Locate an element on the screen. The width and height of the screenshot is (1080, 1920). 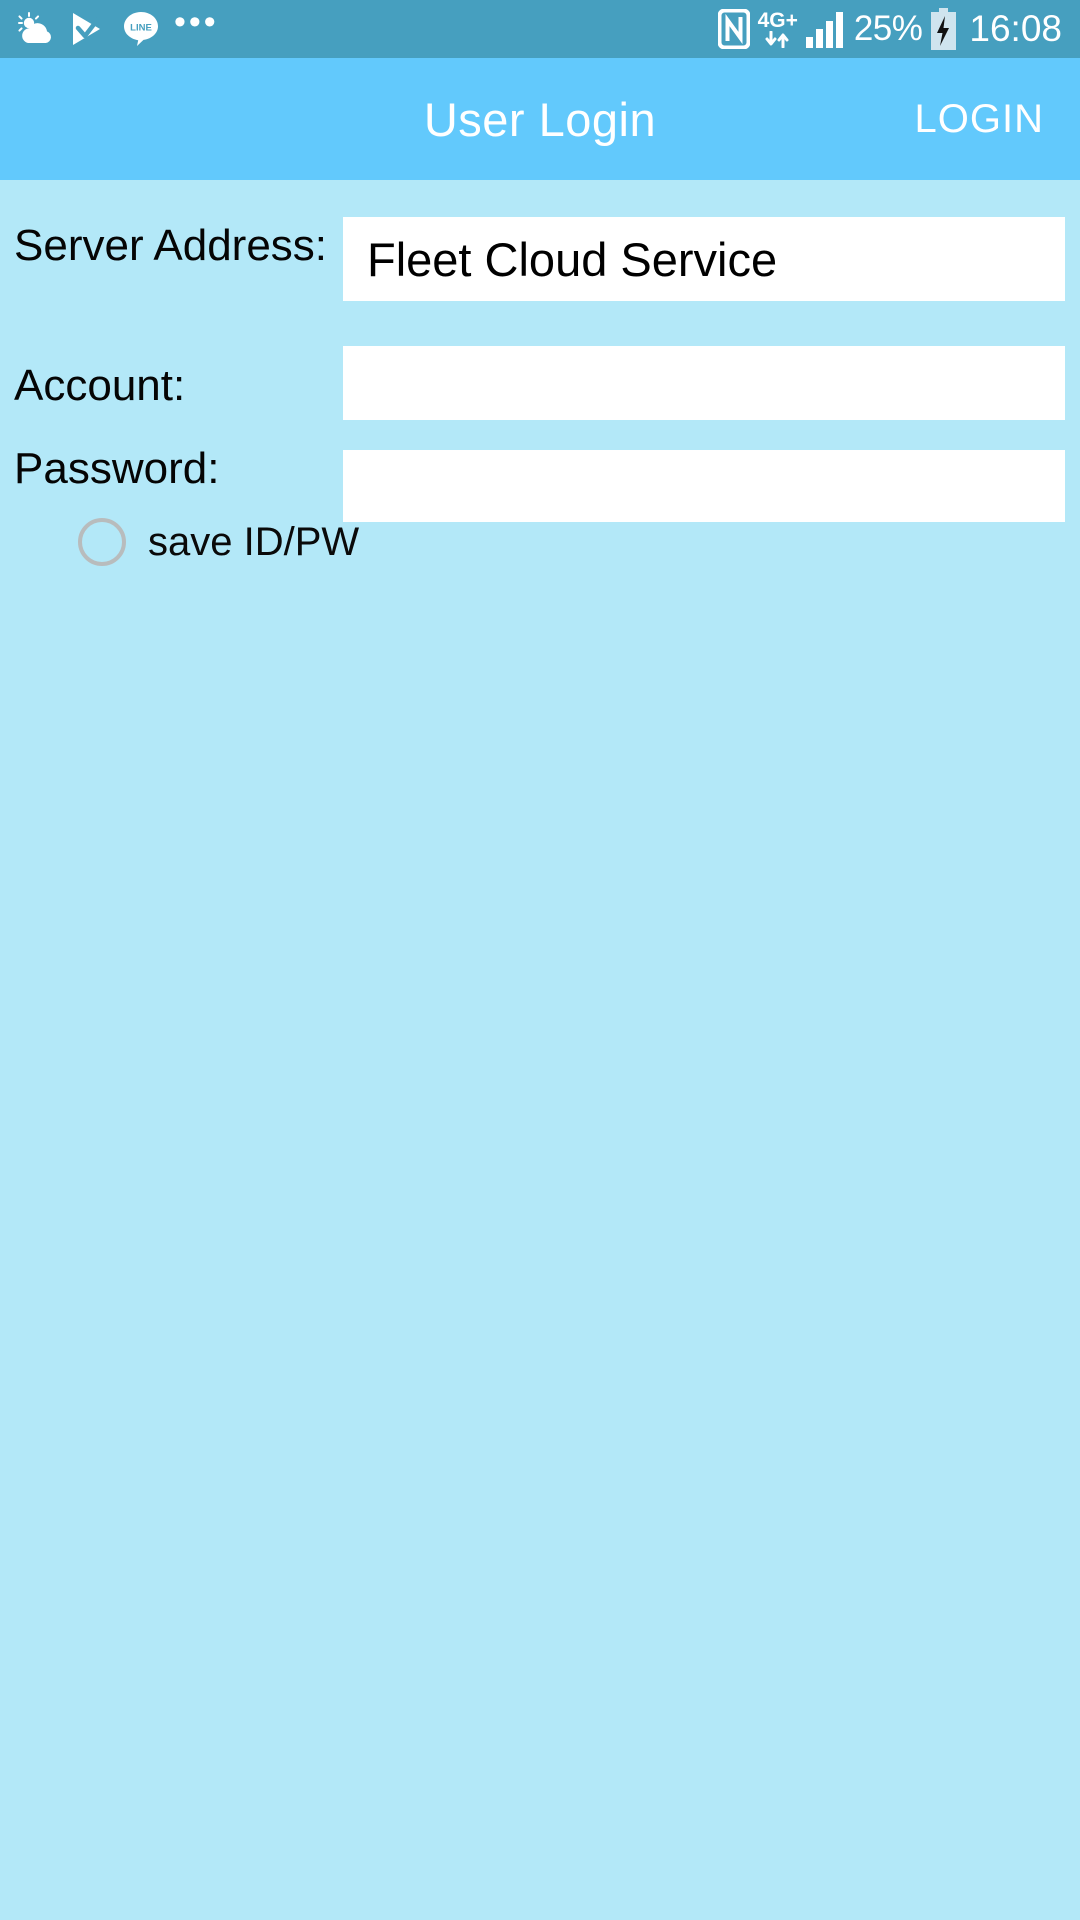
status-bar-clock: 16:08 is located at coordinates (1015, 28).